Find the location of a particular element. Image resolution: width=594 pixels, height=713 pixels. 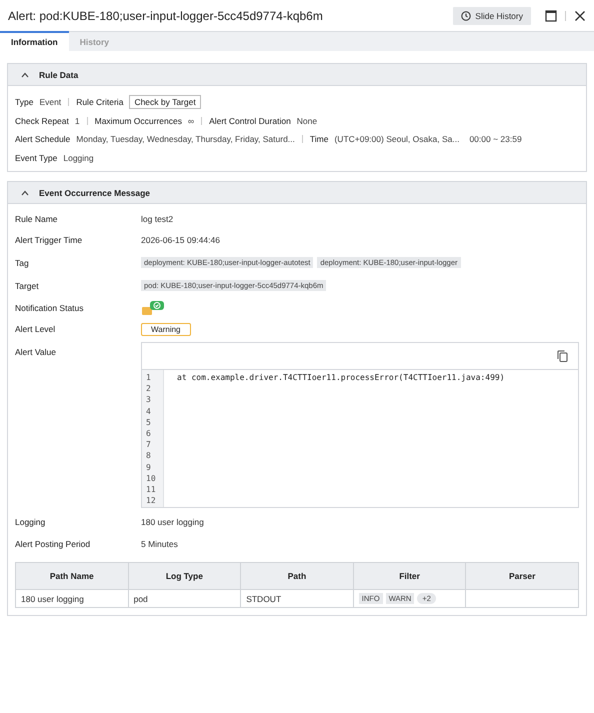

field-label: Maximum Occurrences is located at coordinates (138, 121).